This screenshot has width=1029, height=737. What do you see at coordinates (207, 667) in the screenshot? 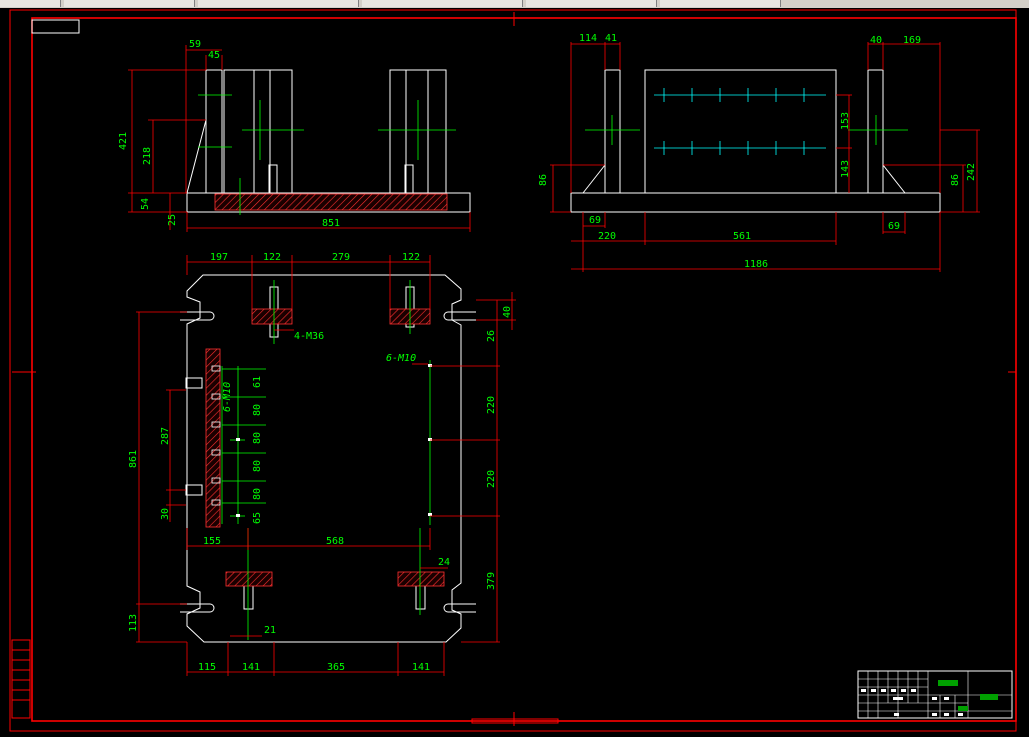
I see `plan-dim-115: 115` at bounding box center [207, 667].